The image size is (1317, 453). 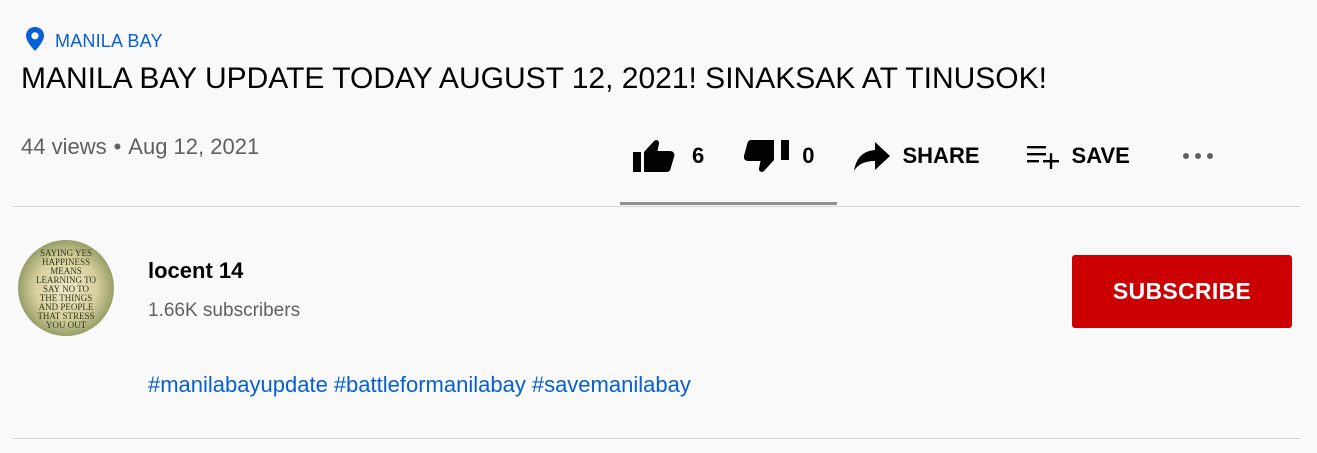 I want to click on like-count: 6, so click(x=698, y=155).